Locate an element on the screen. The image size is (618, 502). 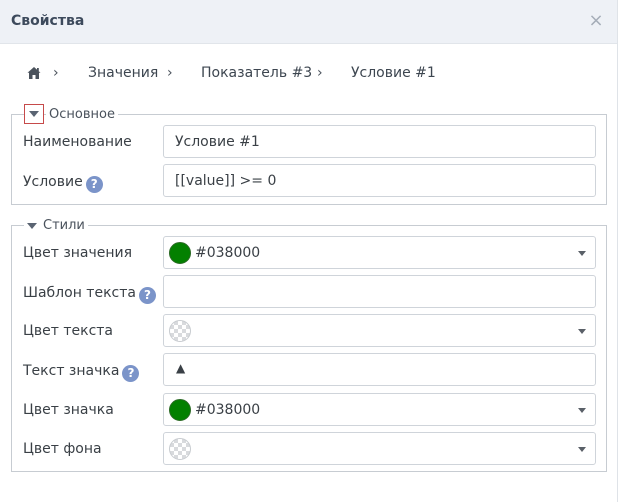
breadcrumb-item-condition: Условие #1 is located at coordinates (393, 73).